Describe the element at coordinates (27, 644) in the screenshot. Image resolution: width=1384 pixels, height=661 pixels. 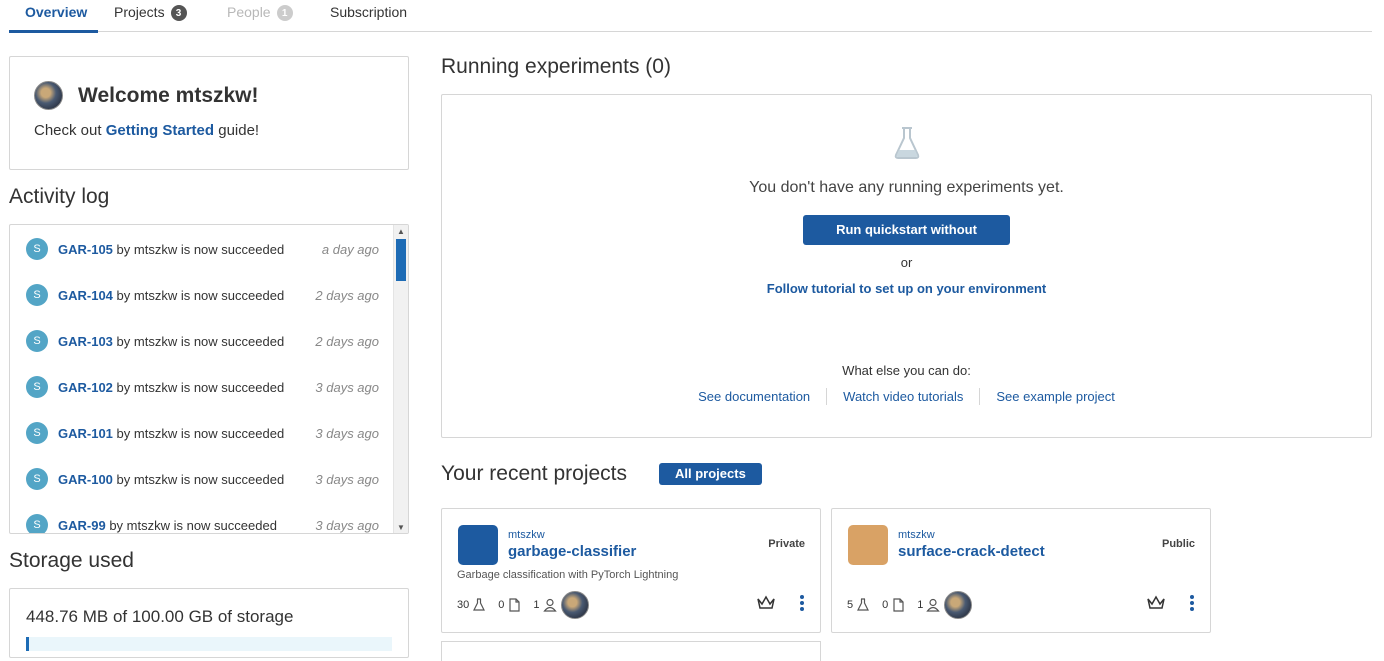
I see `storage-bar-fill` at that location.